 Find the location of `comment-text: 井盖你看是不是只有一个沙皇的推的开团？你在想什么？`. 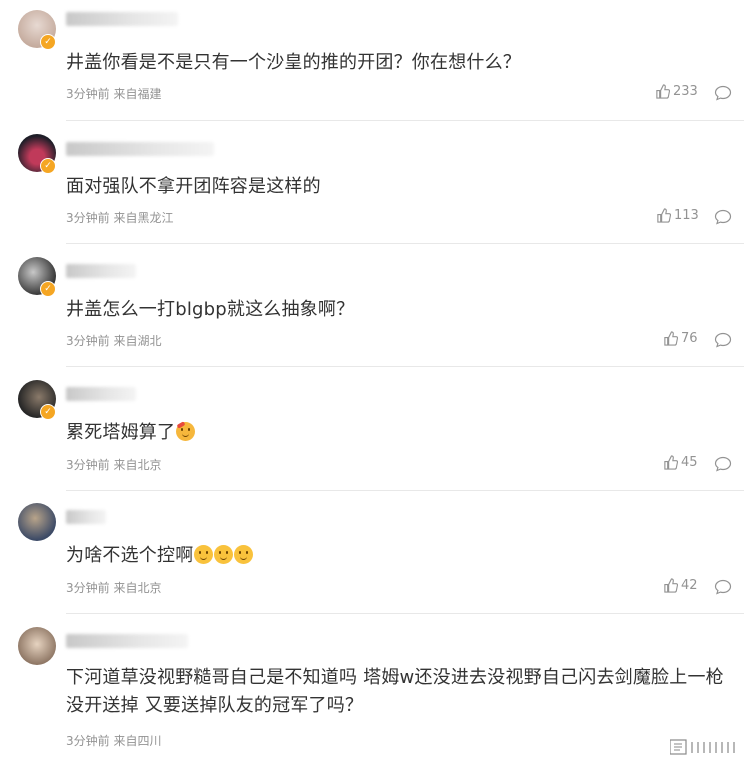

comment-text: 井盖你看是不是只有一个沙皇的推的开团？你在想什么？ is located at coordinates (293, 62).